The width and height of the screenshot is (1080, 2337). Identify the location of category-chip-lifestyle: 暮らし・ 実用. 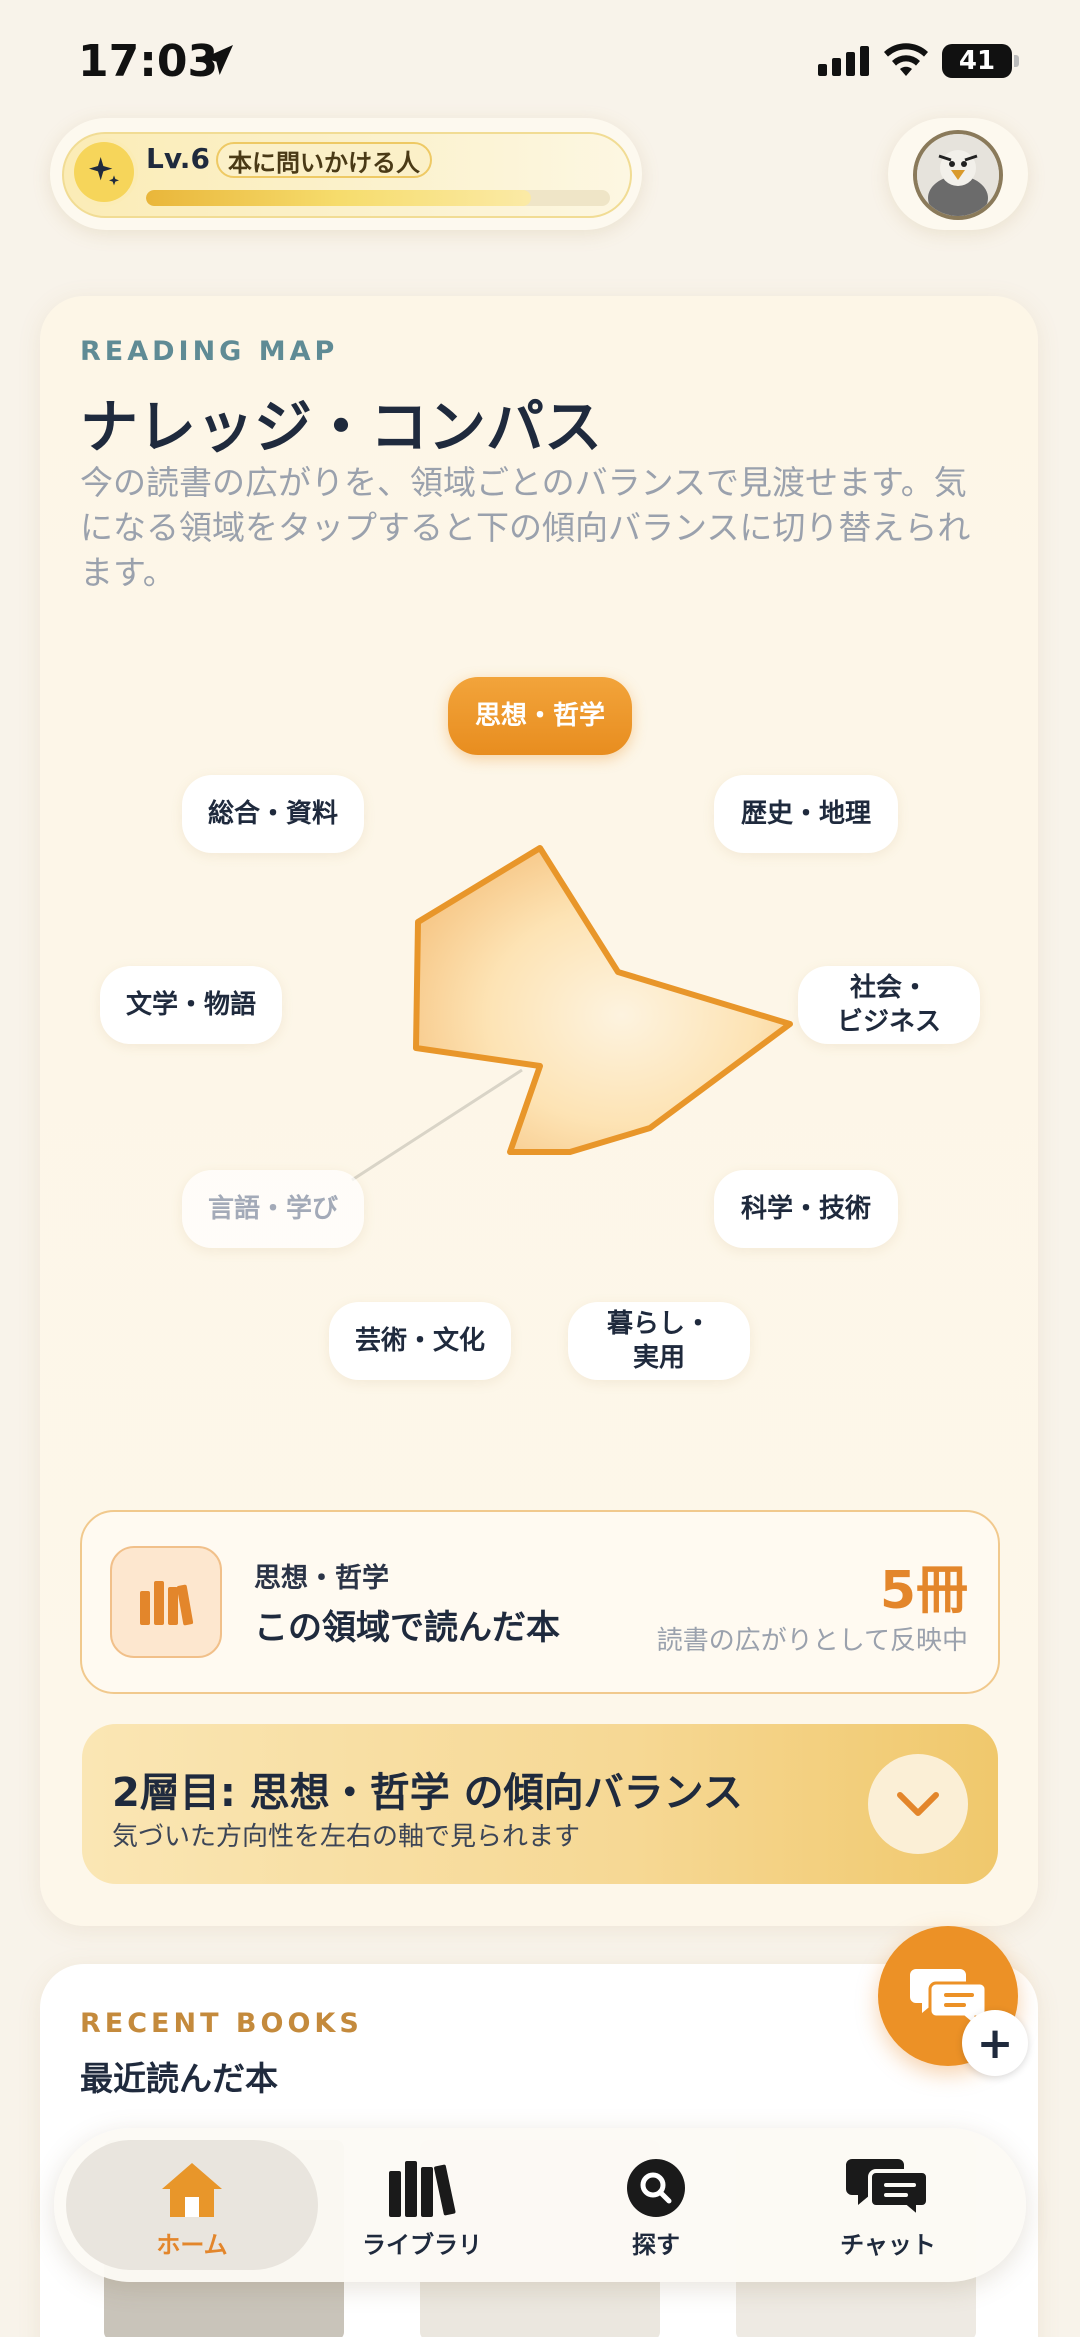
(659, 1341).